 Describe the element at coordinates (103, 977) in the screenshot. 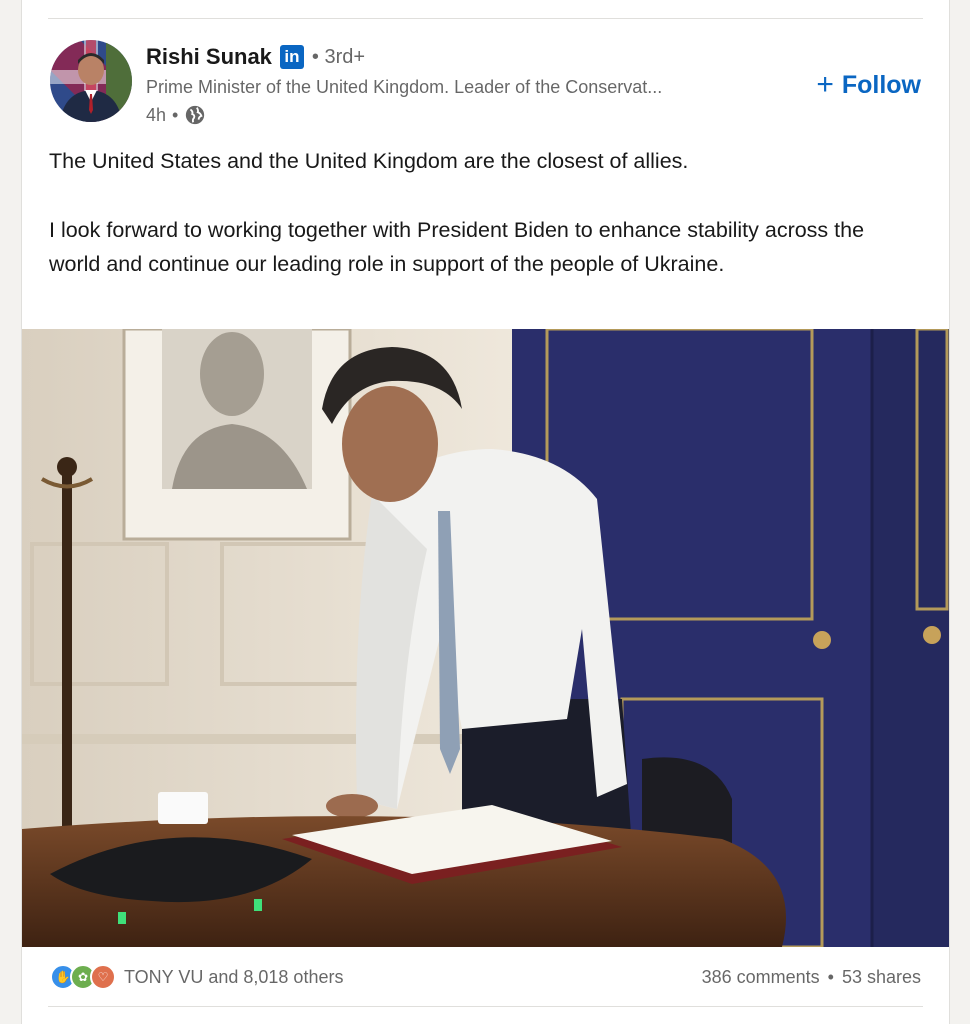

I see `love-icon: ♡` at that location.